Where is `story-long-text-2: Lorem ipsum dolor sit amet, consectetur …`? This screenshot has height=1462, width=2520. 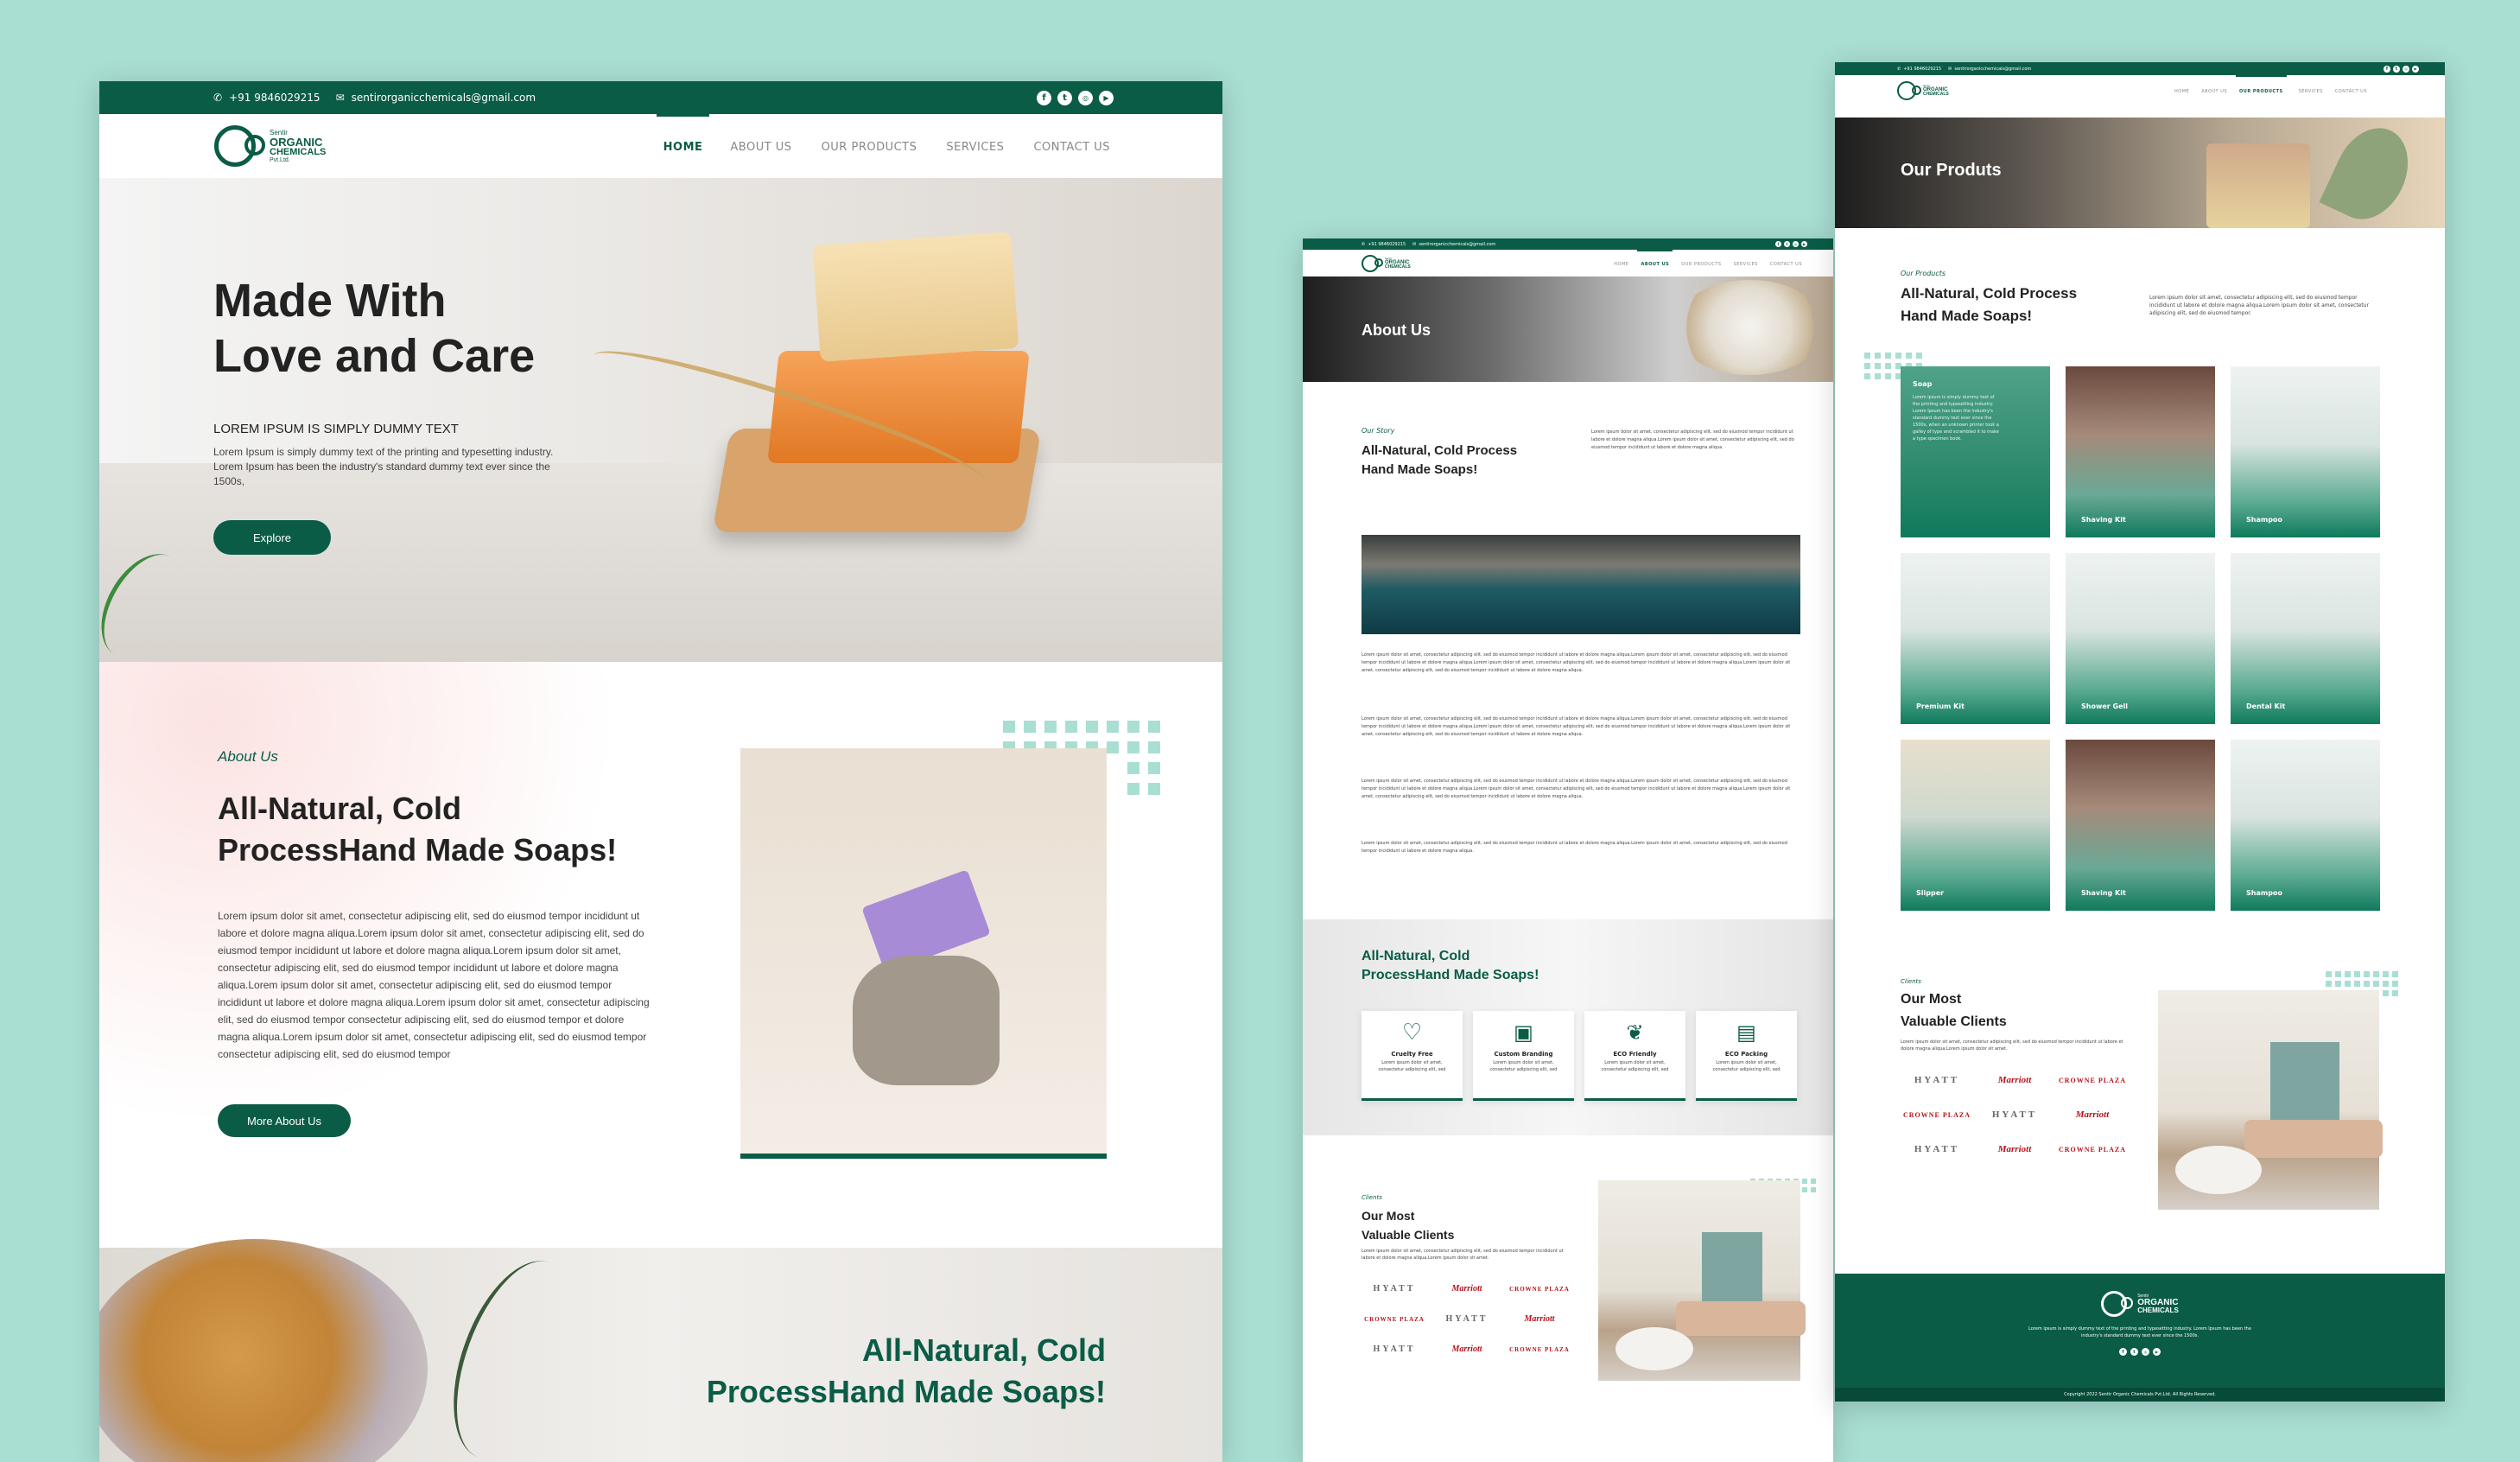 story-long-text-2: Lorem ipsum dolor sit amet, consectetur … is located at coordinates (1577, 726).